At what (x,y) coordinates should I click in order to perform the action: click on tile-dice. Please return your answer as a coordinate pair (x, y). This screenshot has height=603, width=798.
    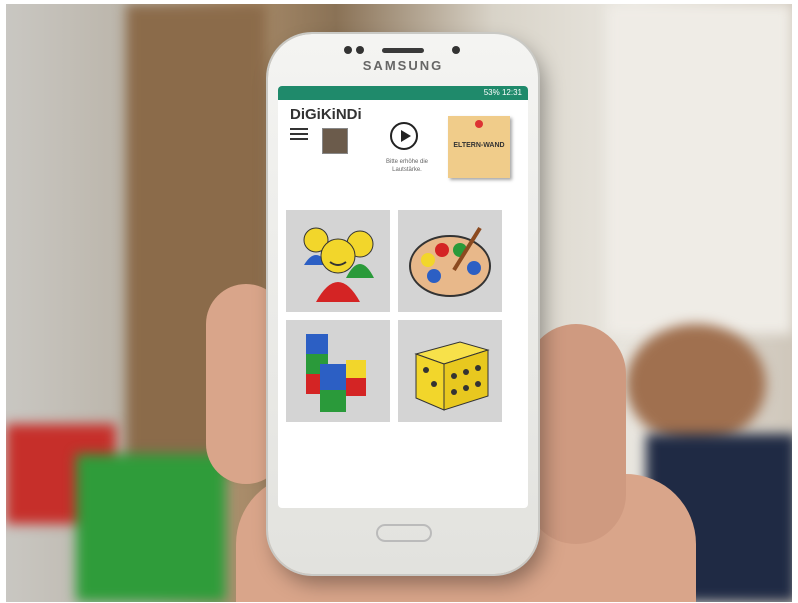
    Looking at the image, I should click on (450, 371).